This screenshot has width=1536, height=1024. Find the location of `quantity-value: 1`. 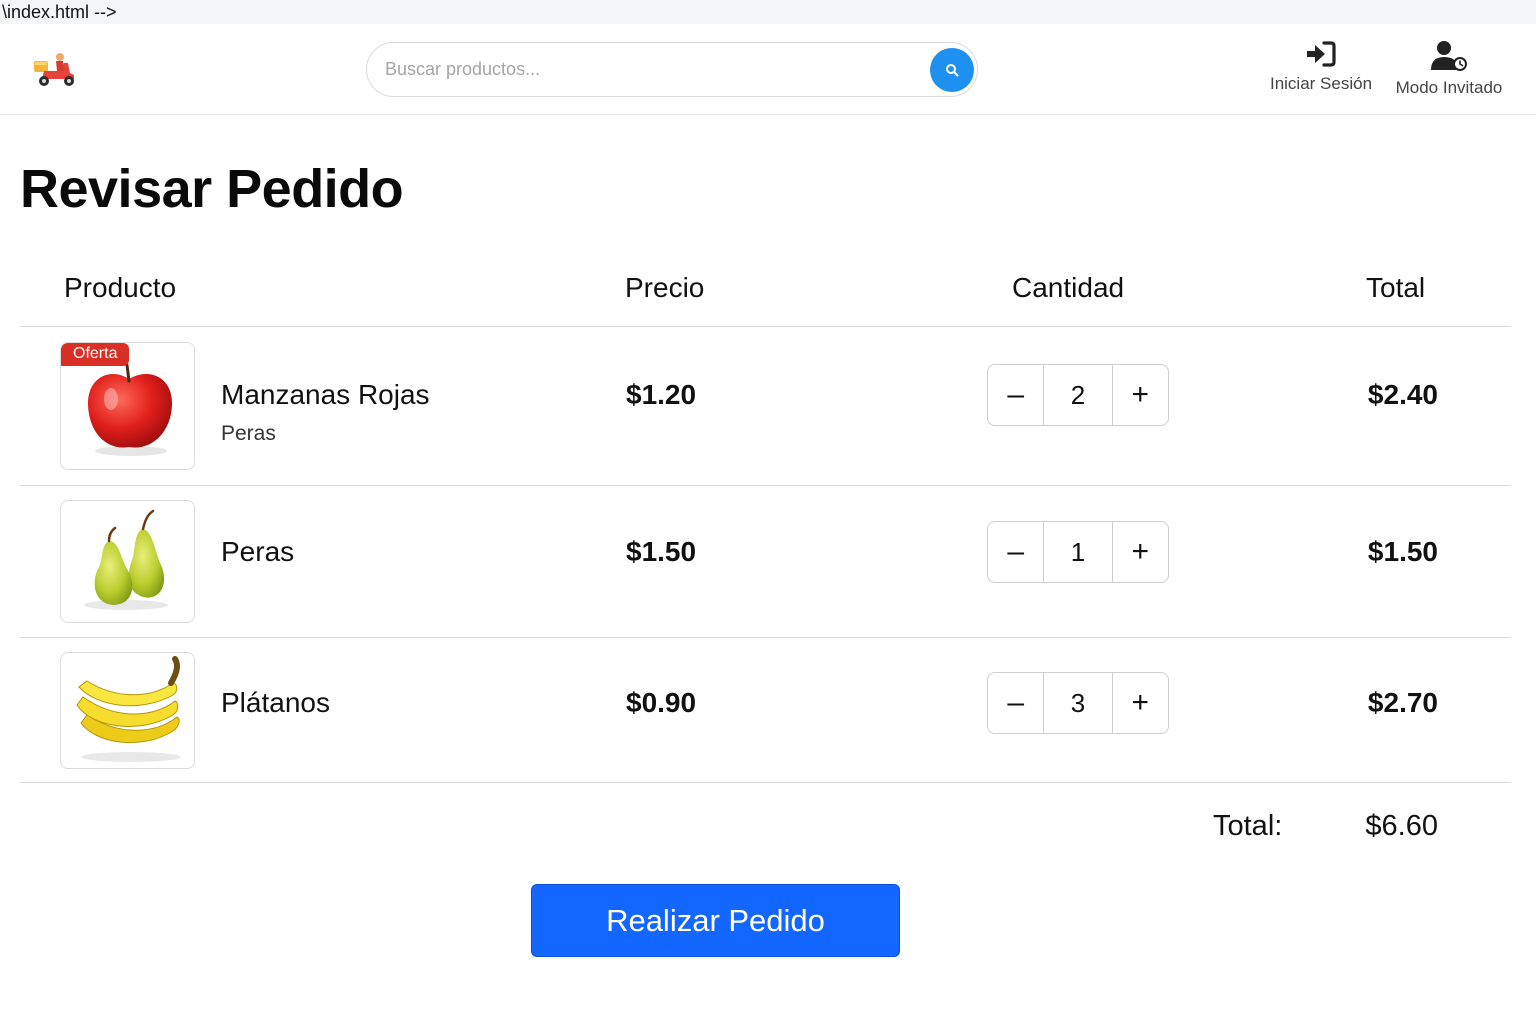

quantity-value: 1 is located at coordinates (1078, 552).